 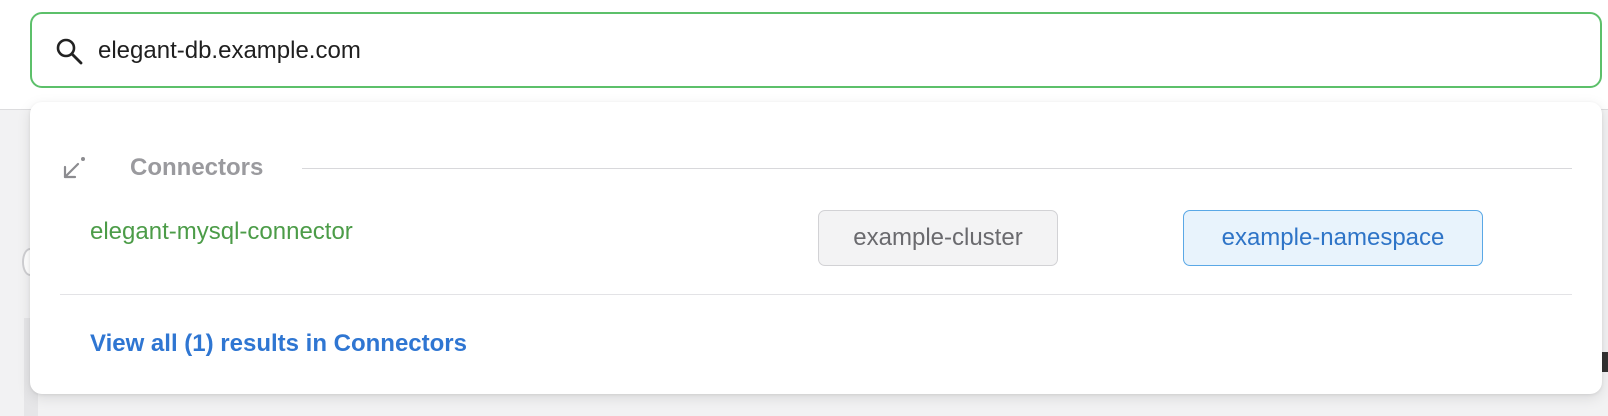 I want to click on result-connector-name: elegant-mysql-connector, so click(x=221, y=232).